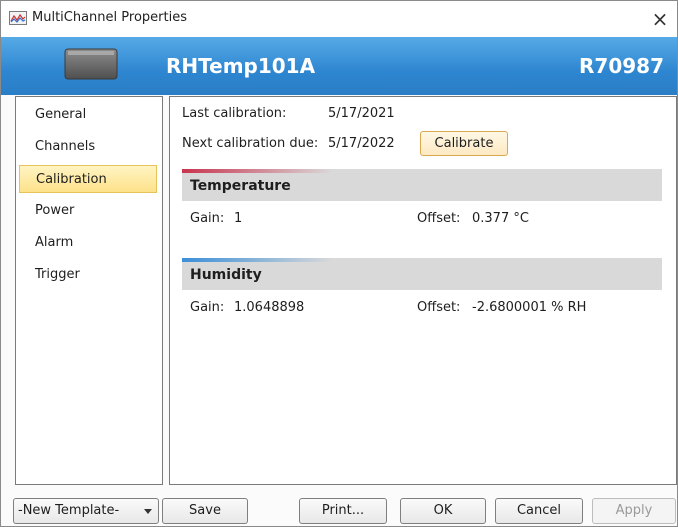  What do you see at coordinates (148, 511) in the screenshot?
I see `chevron-down-icon` at bounding box center [148, 511].